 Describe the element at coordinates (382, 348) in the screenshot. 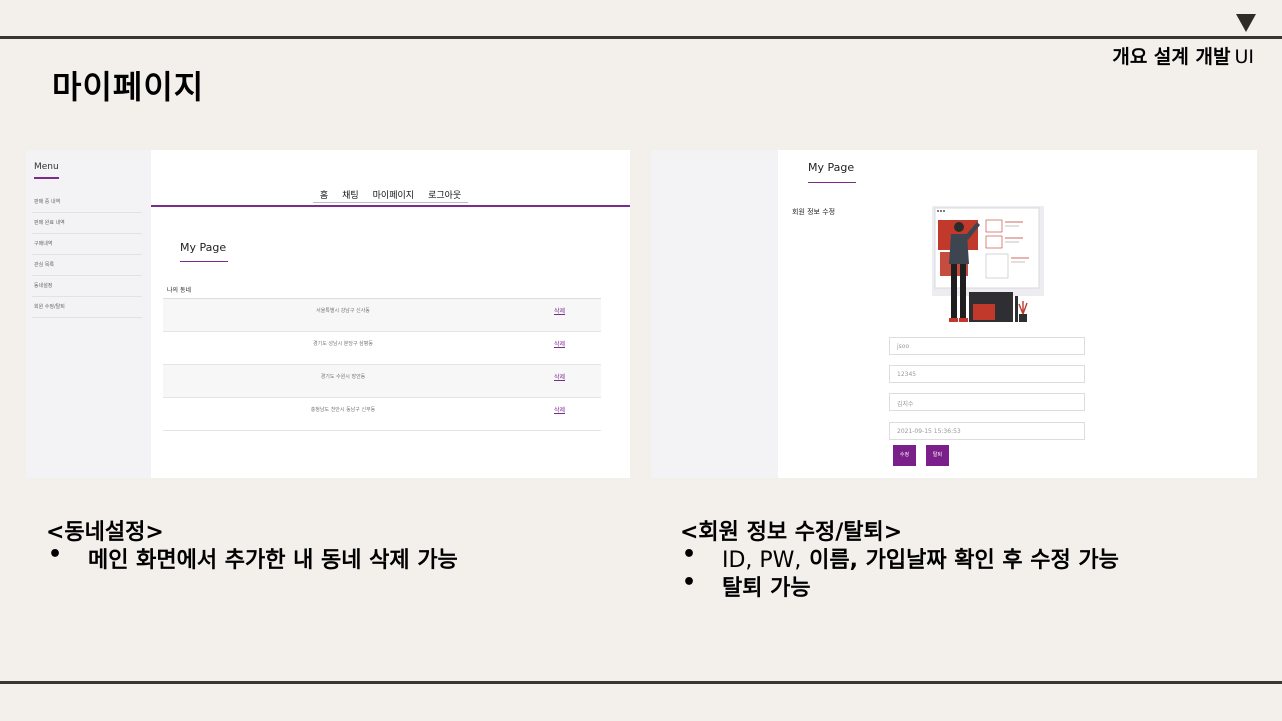

I see `table-row: 경기도 성남시 분당구 삼평동 삭제` at that location.